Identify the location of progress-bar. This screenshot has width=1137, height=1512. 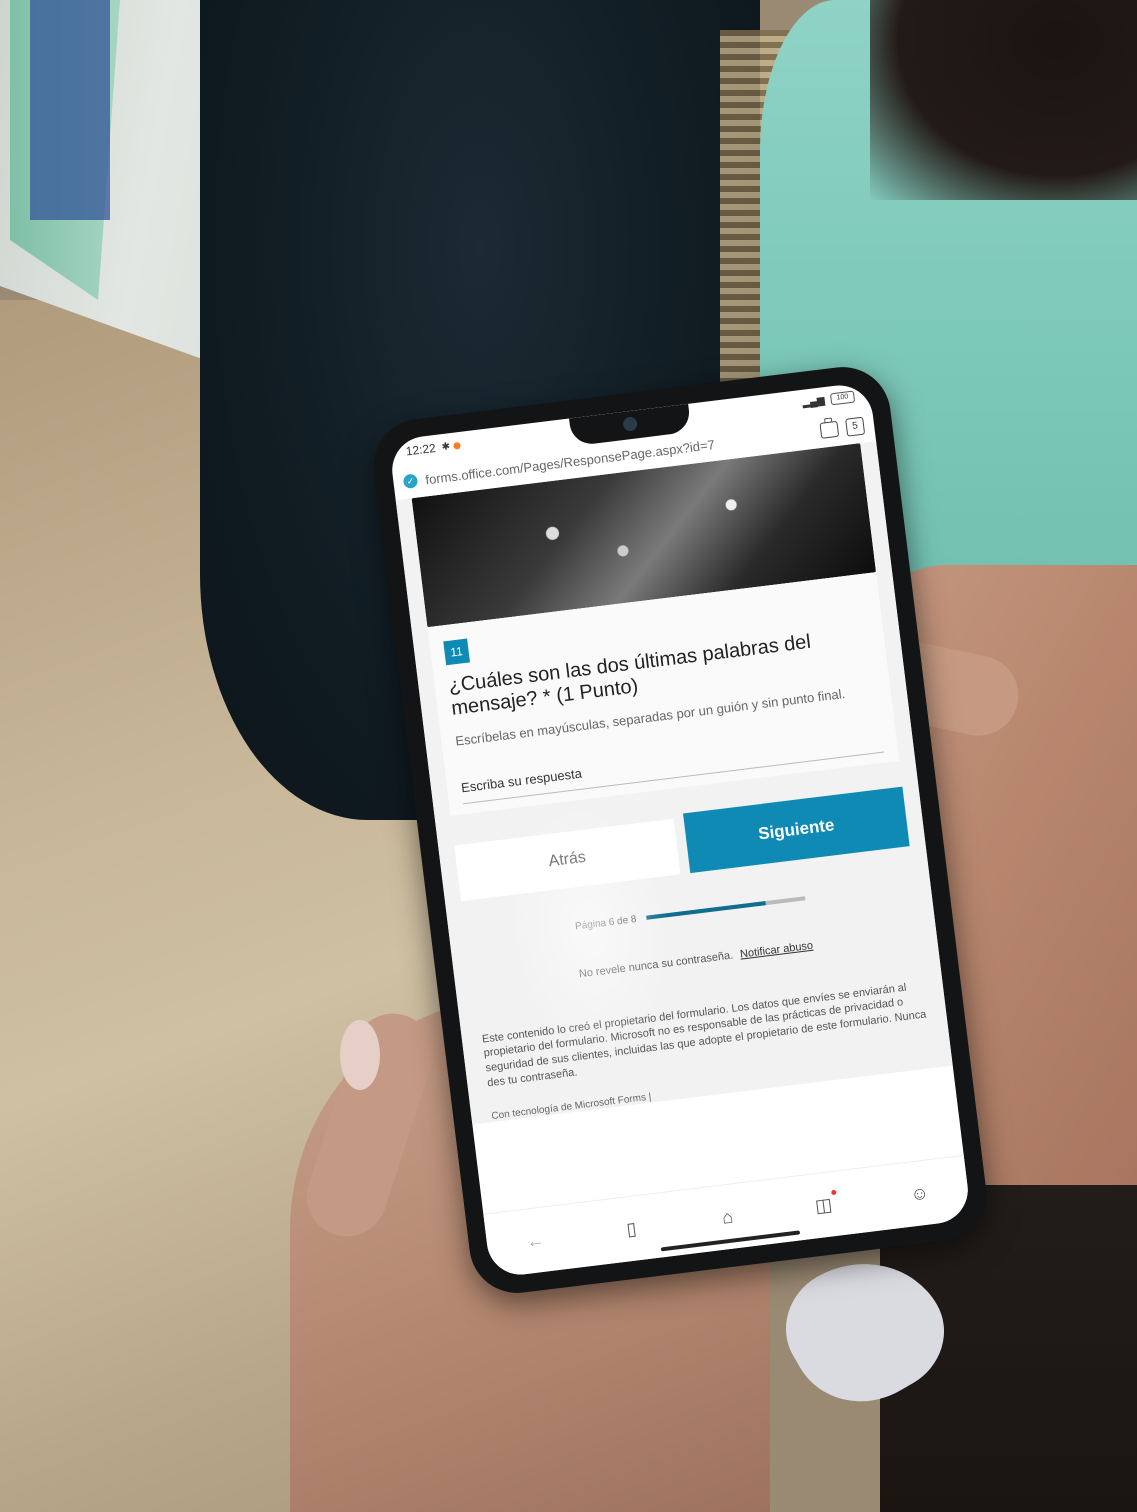
(726, 908).